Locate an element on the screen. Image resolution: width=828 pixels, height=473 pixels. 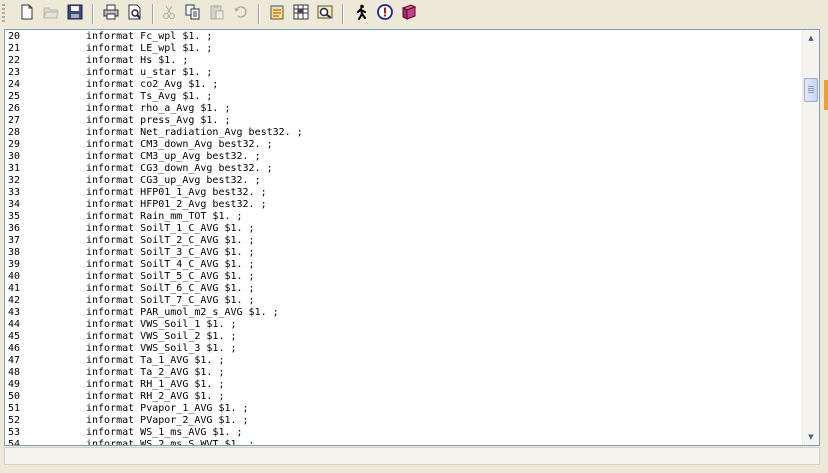
line-text: informat RH_2_AVG $1. ; is located at coordinates (155, 396).